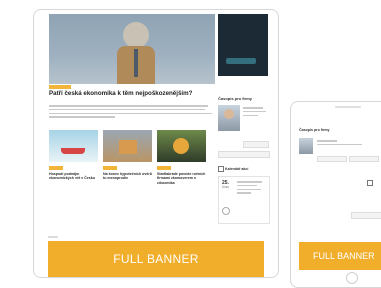 This screenshot has width=381, height=288. What do you see at coordinates (60, 87) in the screenshot?
I see `category-tag` at bounding box center [60, 87].